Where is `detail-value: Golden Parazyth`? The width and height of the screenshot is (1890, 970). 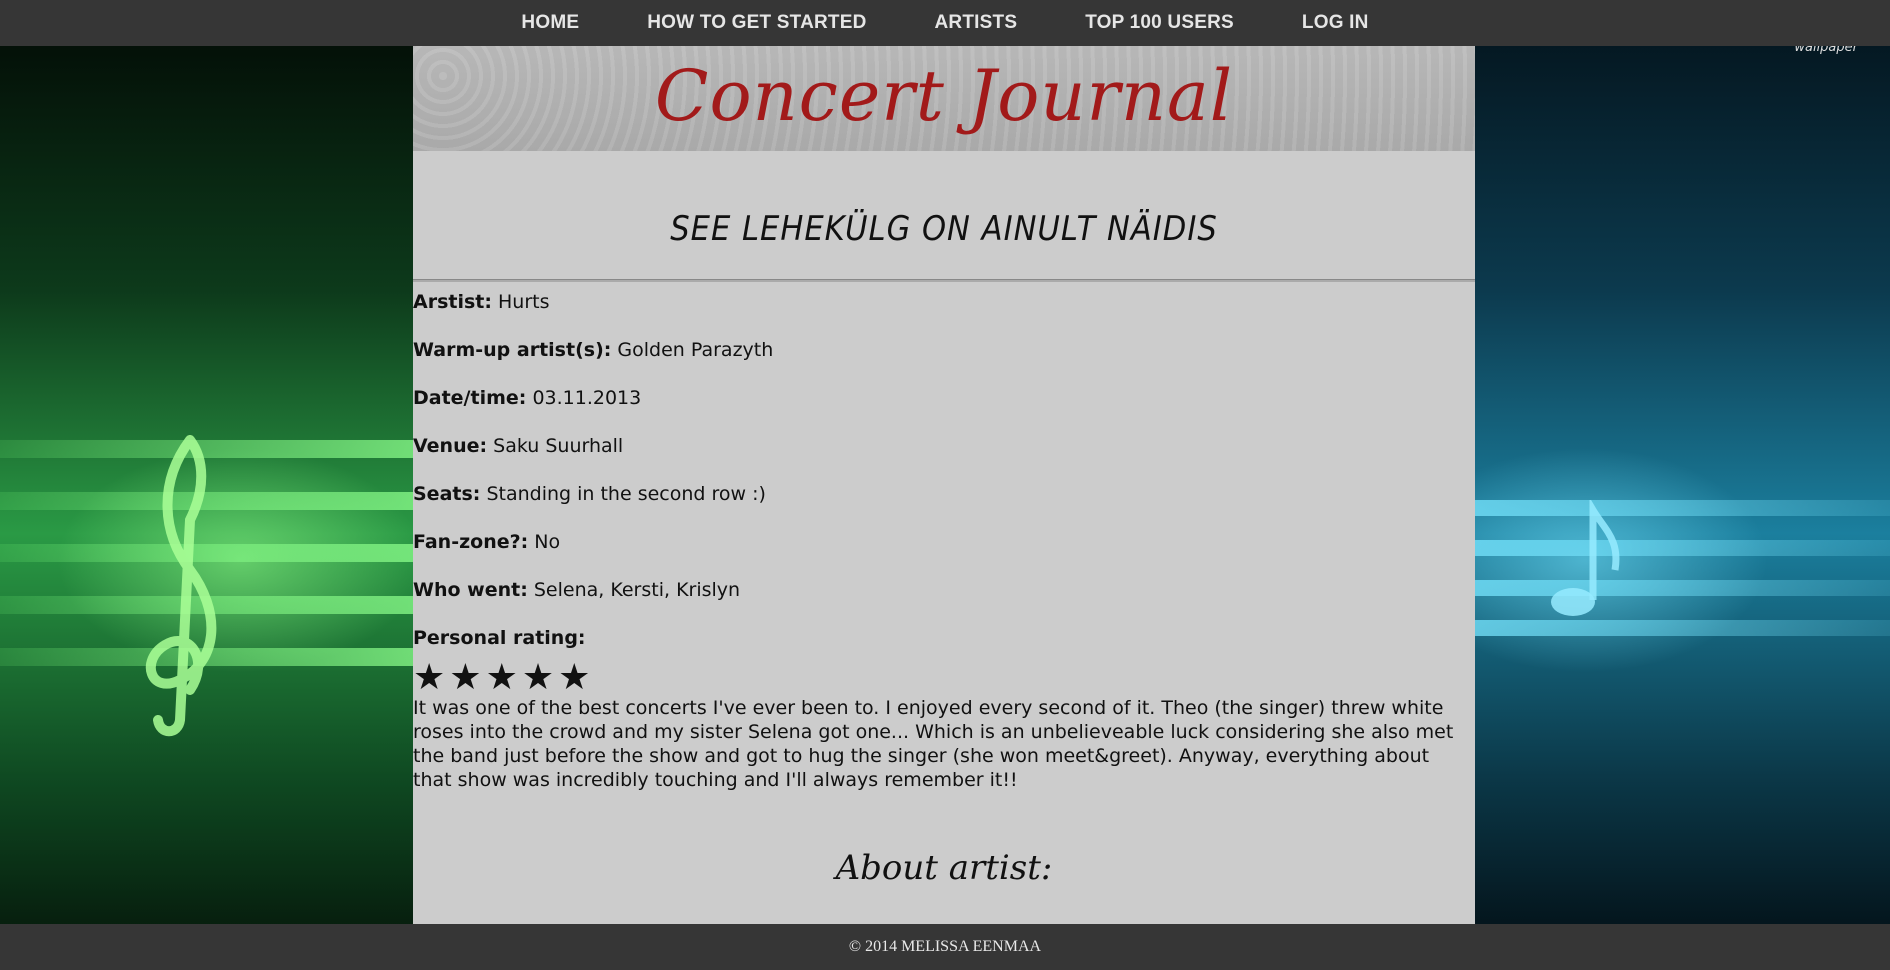
detail-value: Golden Parazyth is located at coordinates (695, 350).